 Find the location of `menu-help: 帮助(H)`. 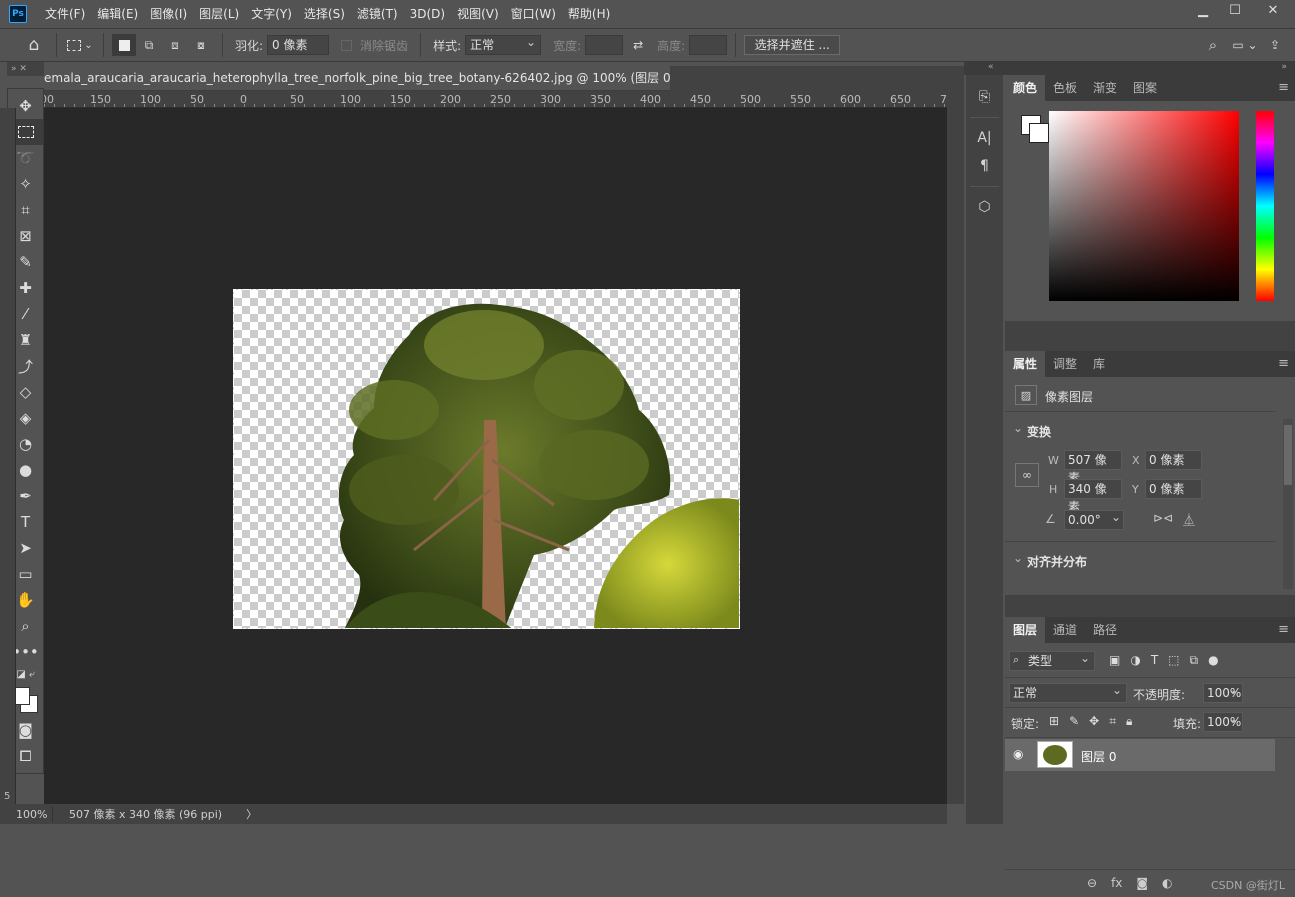

menu-help: 帮助(H) is located at coordinates (589, 14).